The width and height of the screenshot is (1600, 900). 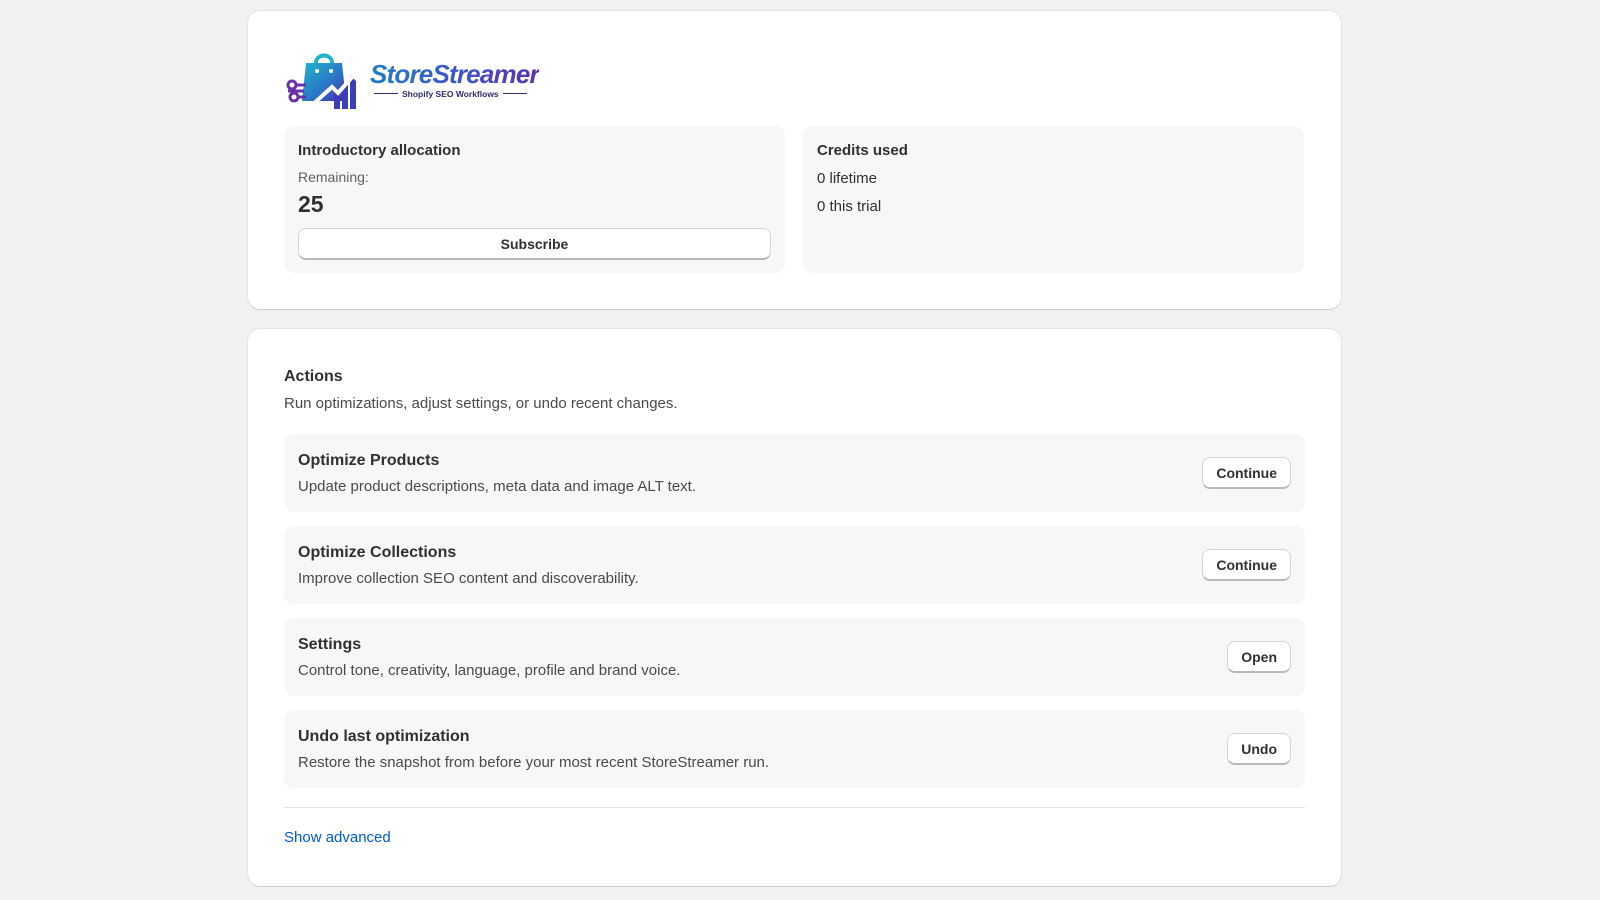 What do you see at coordinates (1246, 565) in the screenshot?
I see `optimize-collections-continue-button: Continue` at bounding box center [1246, 565].